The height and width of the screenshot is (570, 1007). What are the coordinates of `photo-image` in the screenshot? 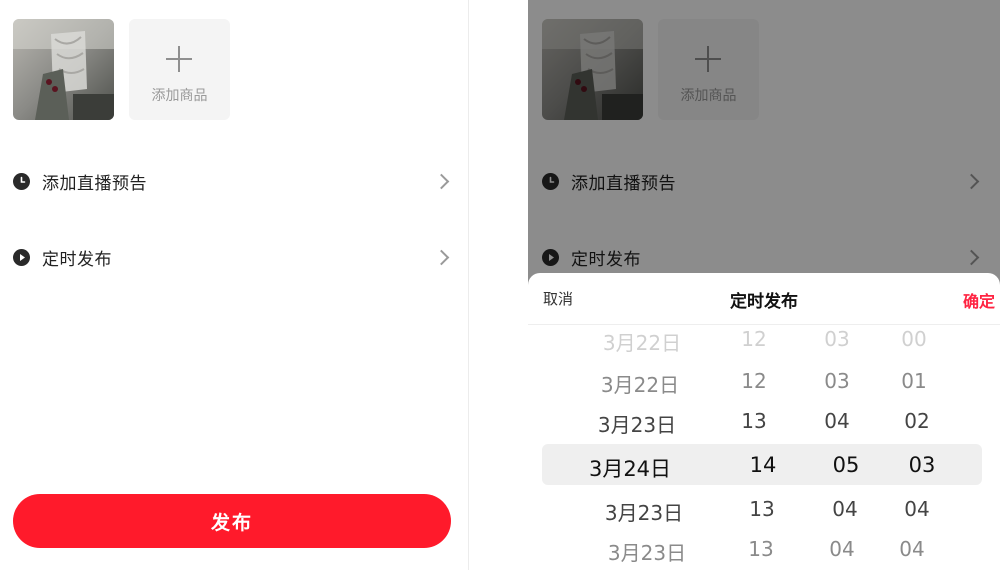 It's located at (63, 69).